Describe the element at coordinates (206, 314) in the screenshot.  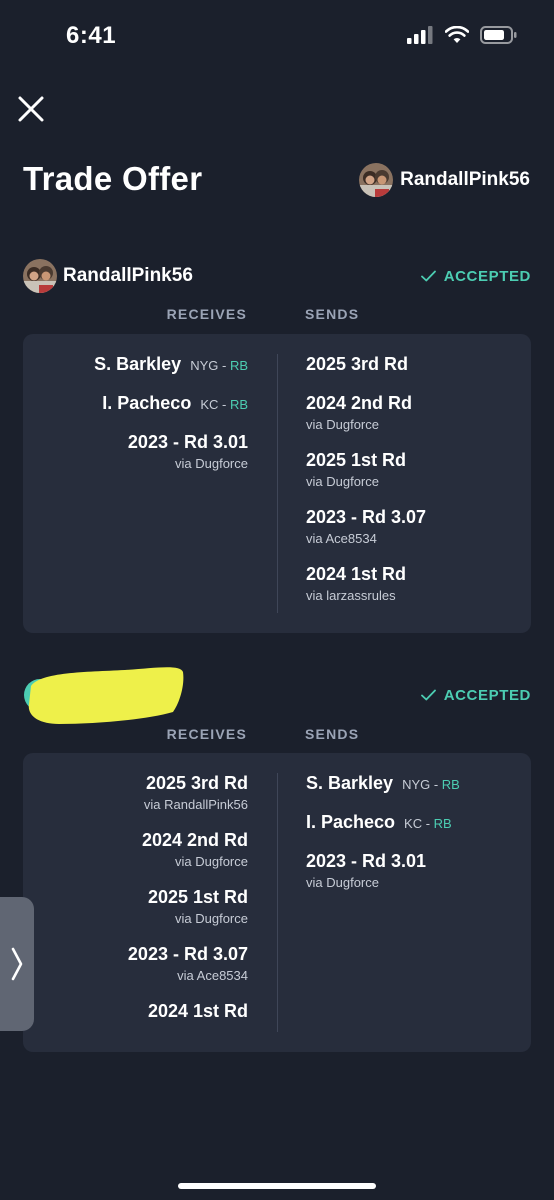
I see `trade-1-receives-heading: RECEIVES` at that location.